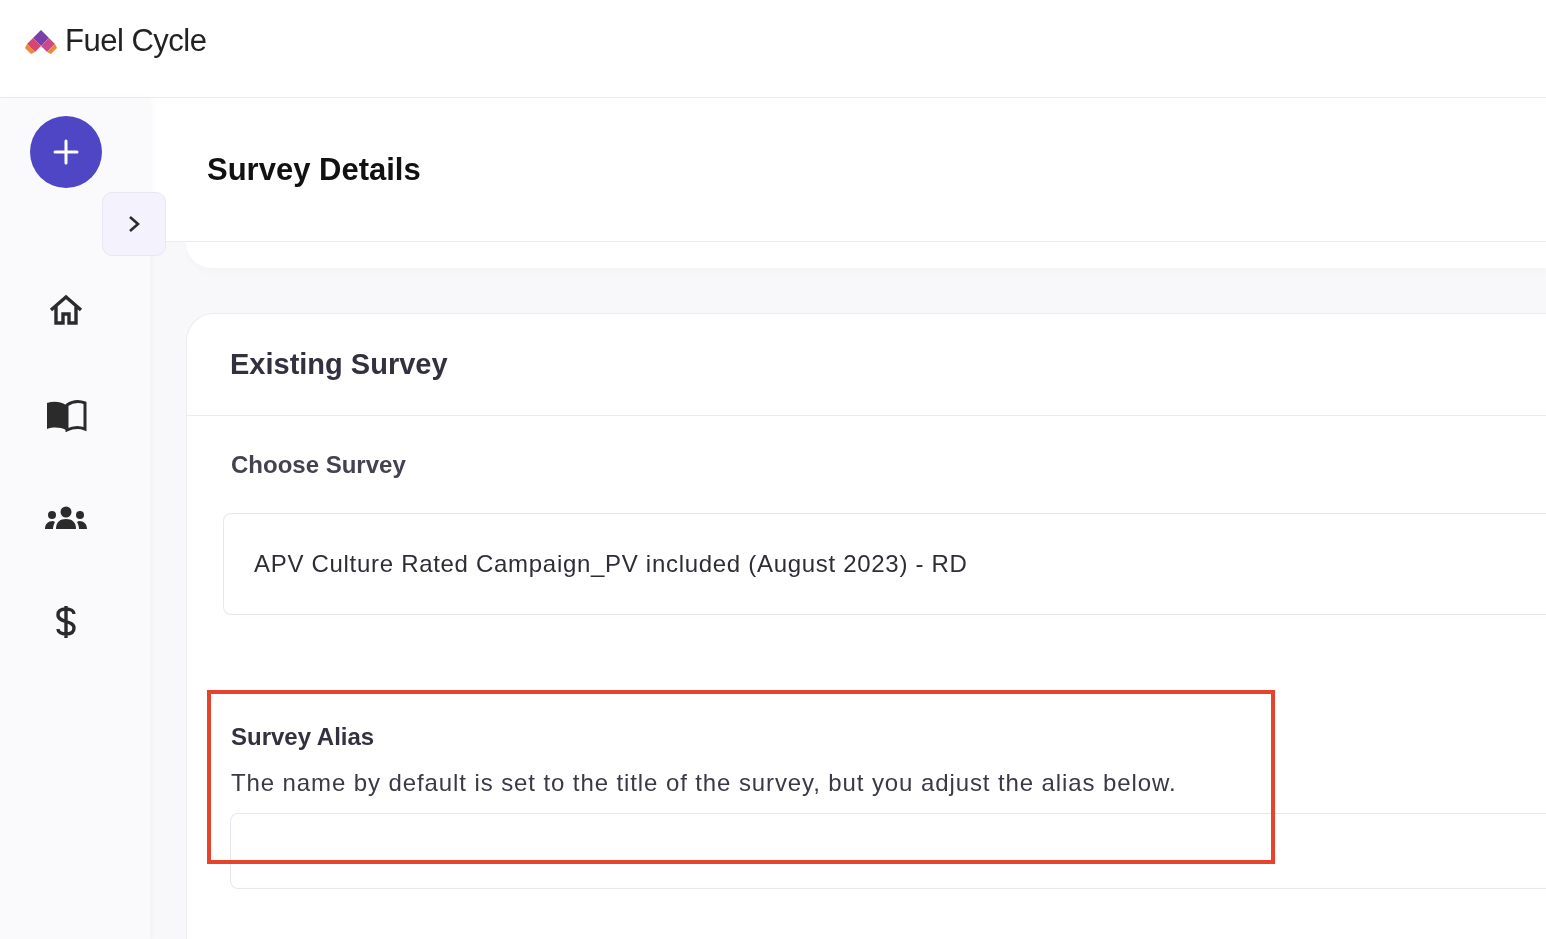 Image resolution: width=1546 pixels, height=939 pixels. I want to click on alias-input-field, so click(888, 851).